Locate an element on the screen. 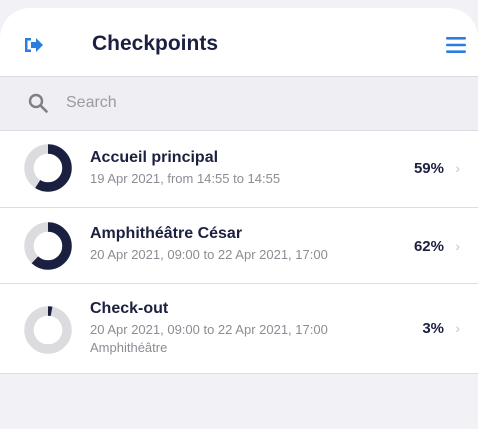 This screenshot has width=478, height=429. logout-icon is located at coordinates (34, 45).